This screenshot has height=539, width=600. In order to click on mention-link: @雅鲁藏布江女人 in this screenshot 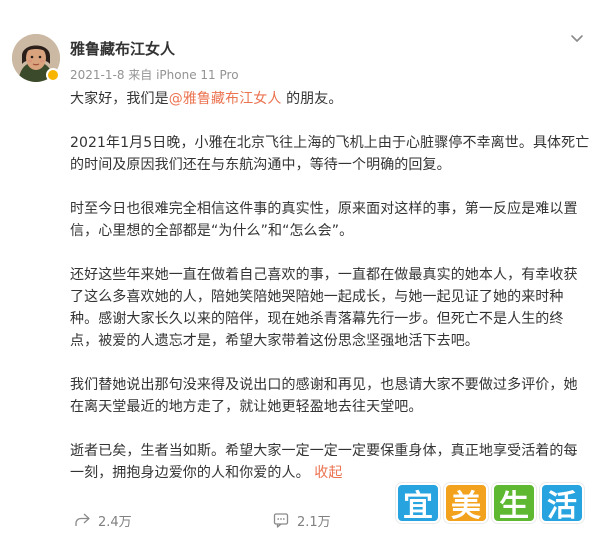, I will do `click(225, 99)`.